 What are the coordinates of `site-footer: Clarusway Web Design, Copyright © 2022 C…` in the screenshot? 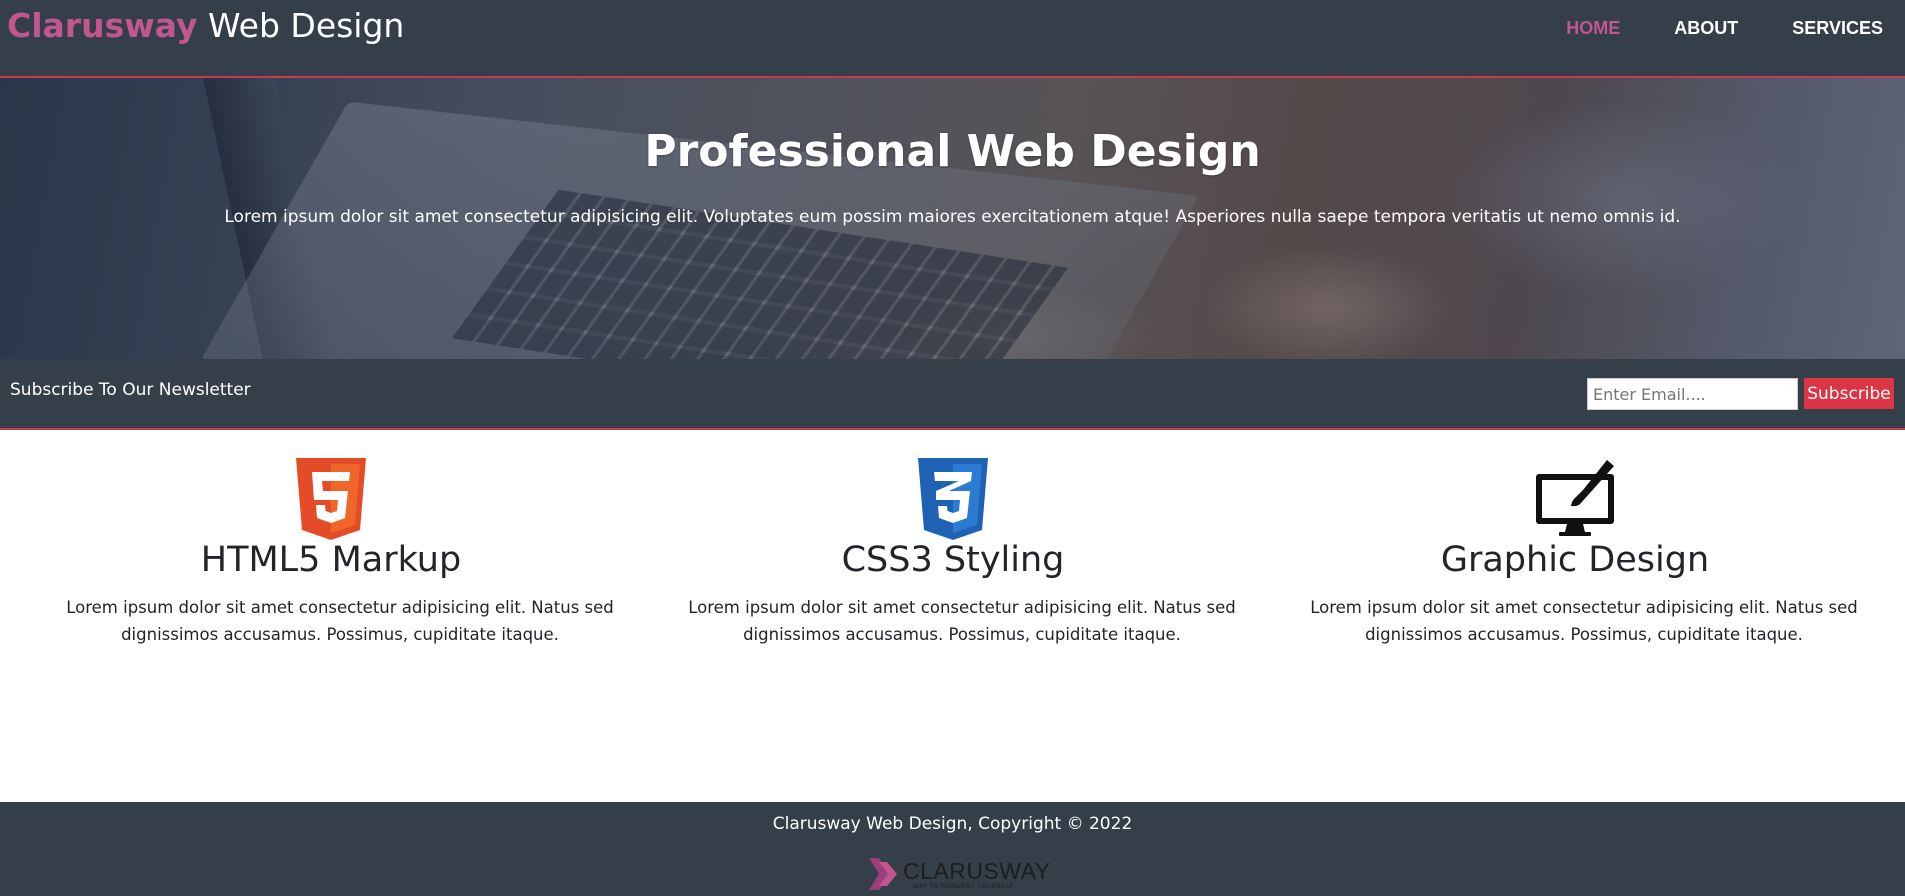 It's located at (952, 849).